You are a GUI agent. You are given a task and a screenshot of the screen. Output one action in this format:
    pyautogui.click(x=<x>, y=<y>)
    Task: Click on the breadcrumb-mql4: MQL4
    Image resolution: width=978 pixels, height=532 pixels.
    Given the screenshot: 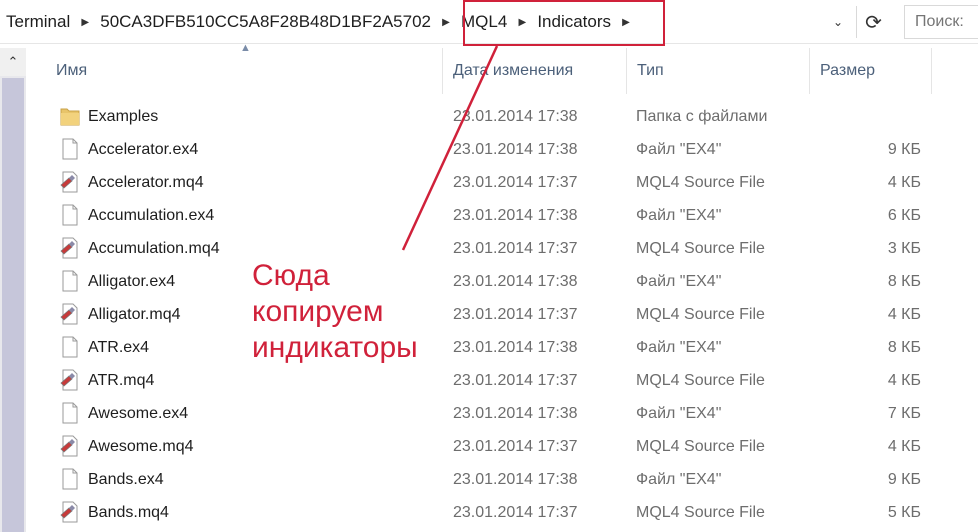 What is the action you would take?
    pyautogui.click(x=484, y=22)
    